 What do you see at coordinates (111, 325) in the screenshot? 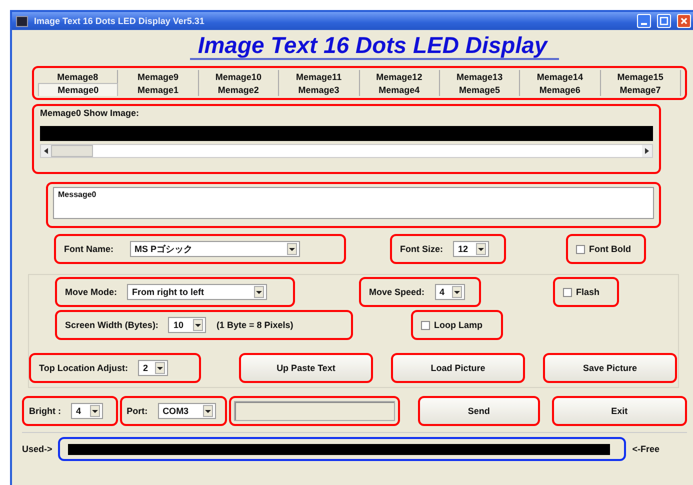
I see `field-label: Screen Width (Bytes):` at bounding box center [111, 325].